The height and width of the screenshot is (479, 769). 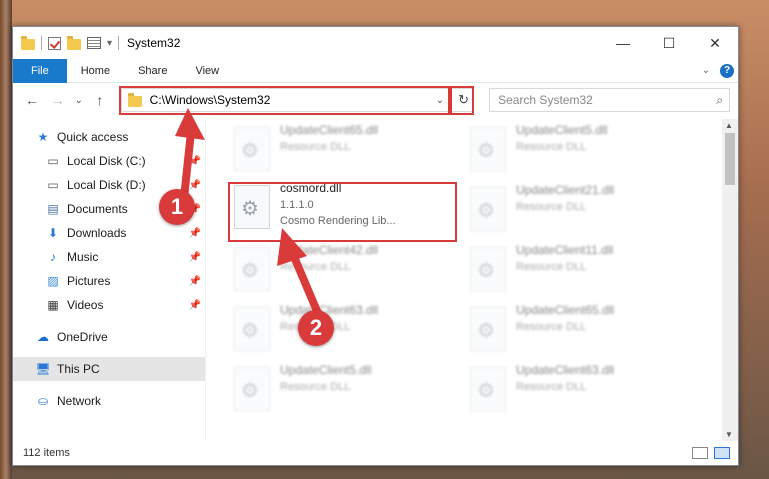 What do you see at coordinates (623, 43) in the screenshot?
I see `minimize-button: —` at bounding box center [623, 43].